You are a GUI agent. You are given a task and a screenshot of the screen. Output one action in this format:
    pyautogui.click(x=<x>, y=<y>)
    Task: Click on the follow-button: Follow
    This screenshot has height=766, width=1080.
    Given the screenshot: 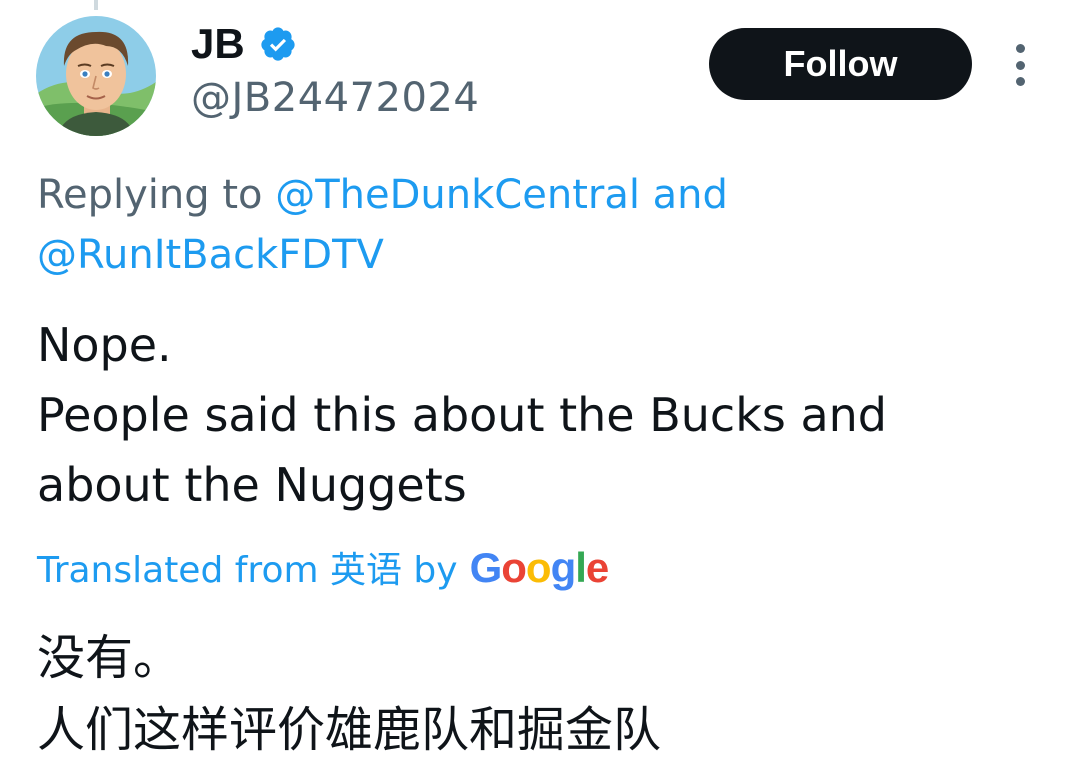 What is the action you would take?
    pyautogui.click(x=840, y=64)
    